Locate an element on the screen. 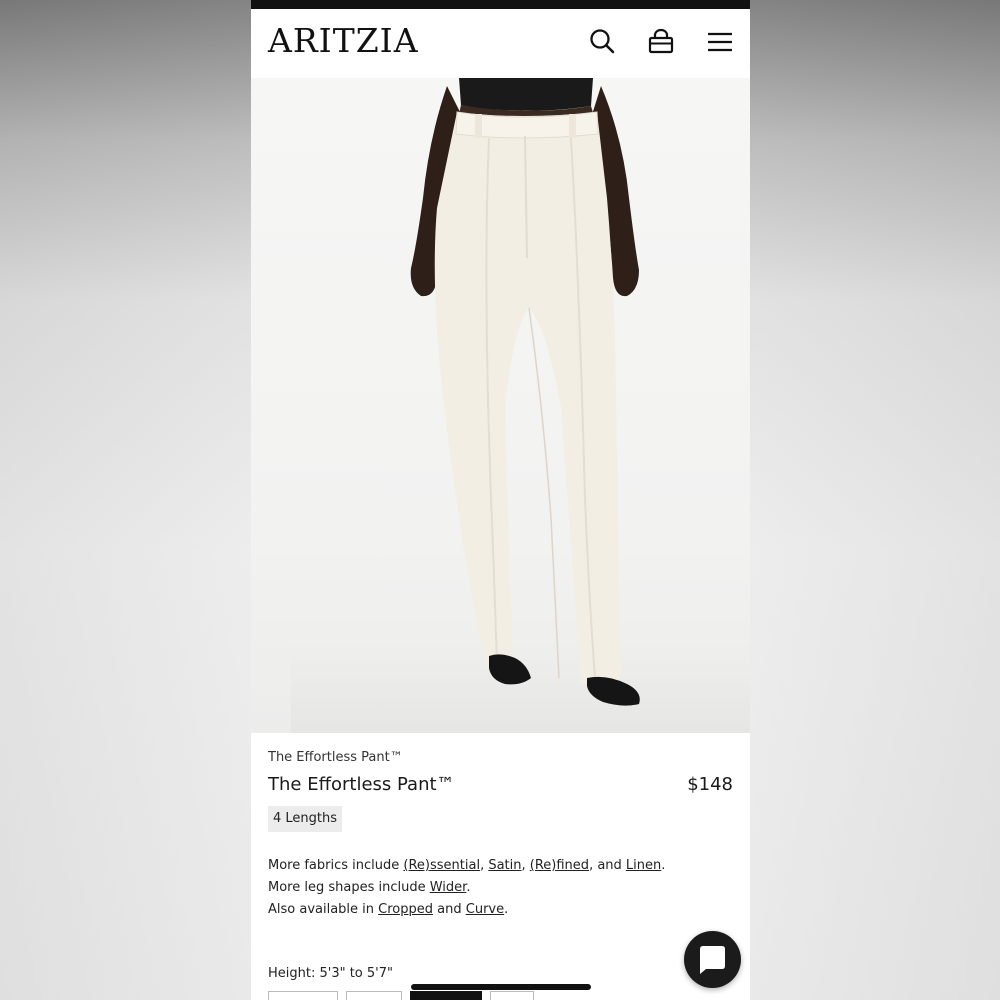 The image size is (1000, 1000). length-option-selected is located at coordinates (446, 995).